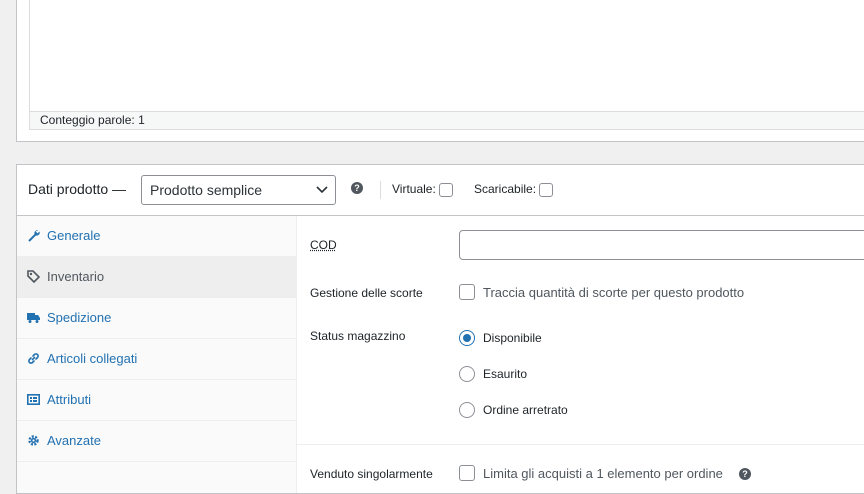 The width and height of the screenshot is (864, 494). I want to click on tab-label: Articoli collegati, so click(92, 358).